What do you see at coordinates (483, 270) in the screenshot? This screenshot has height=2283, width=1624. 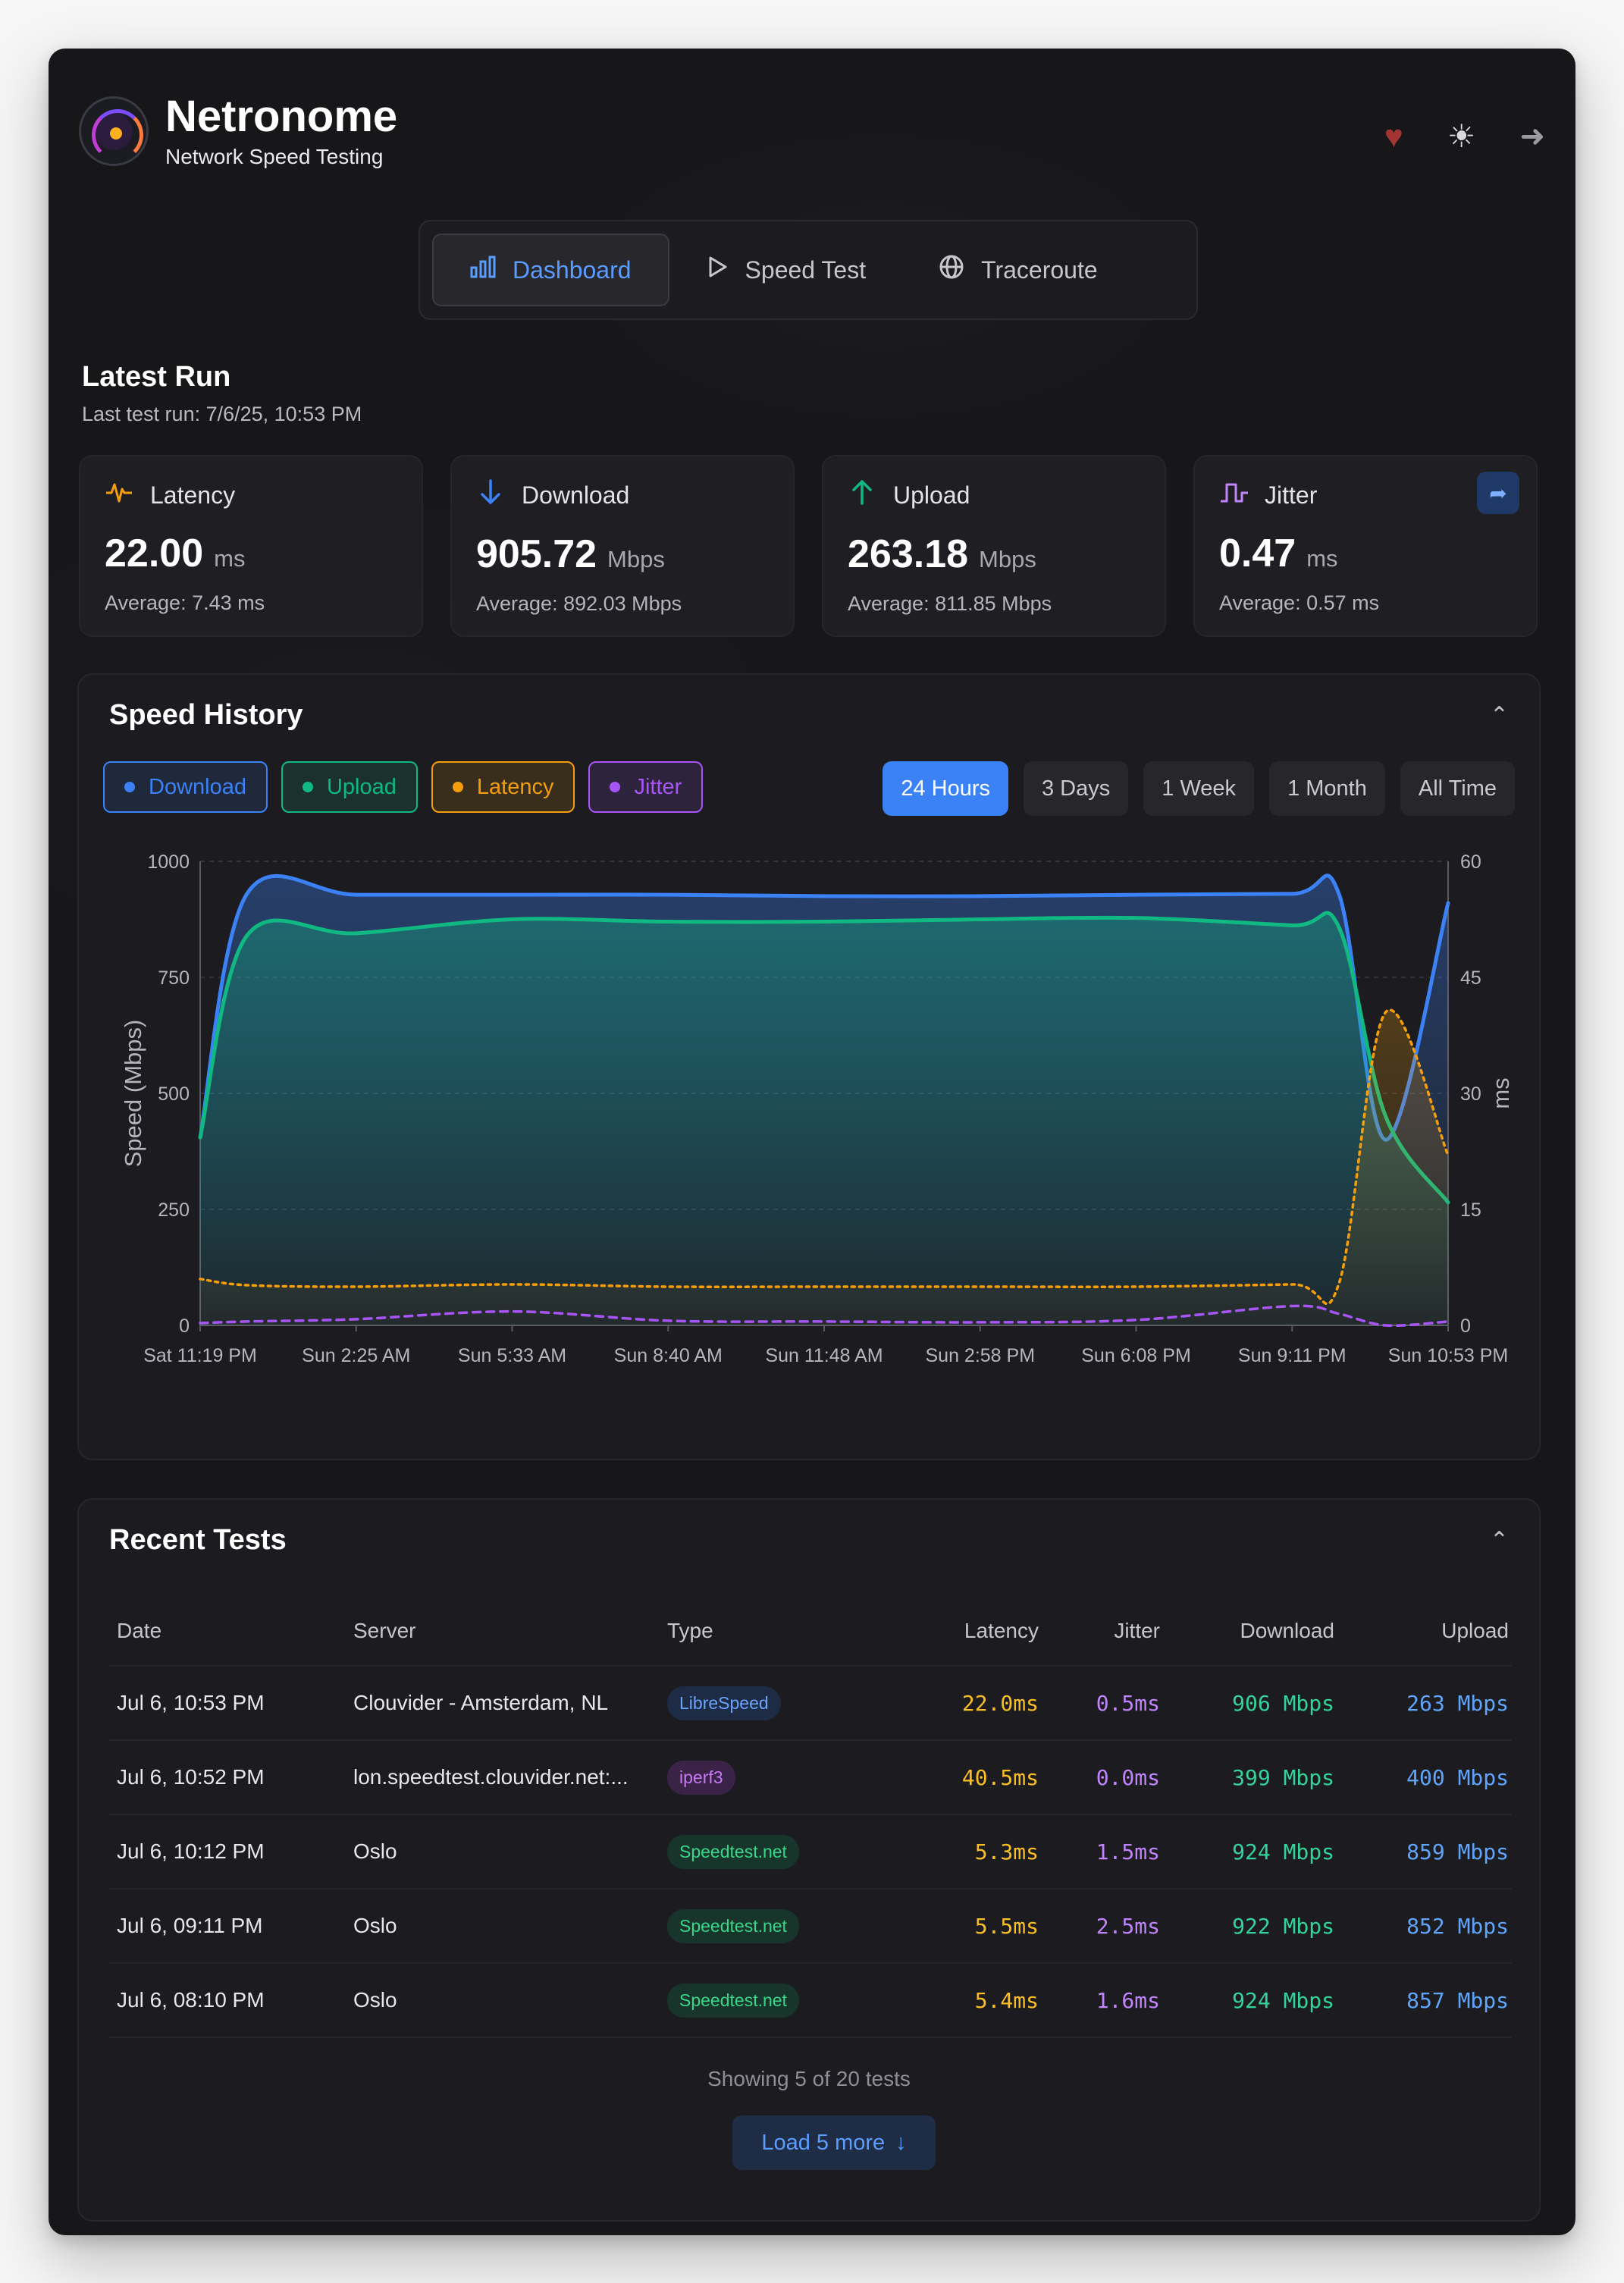 I see `bar-chart-icon` at bounding box center [483, 270].